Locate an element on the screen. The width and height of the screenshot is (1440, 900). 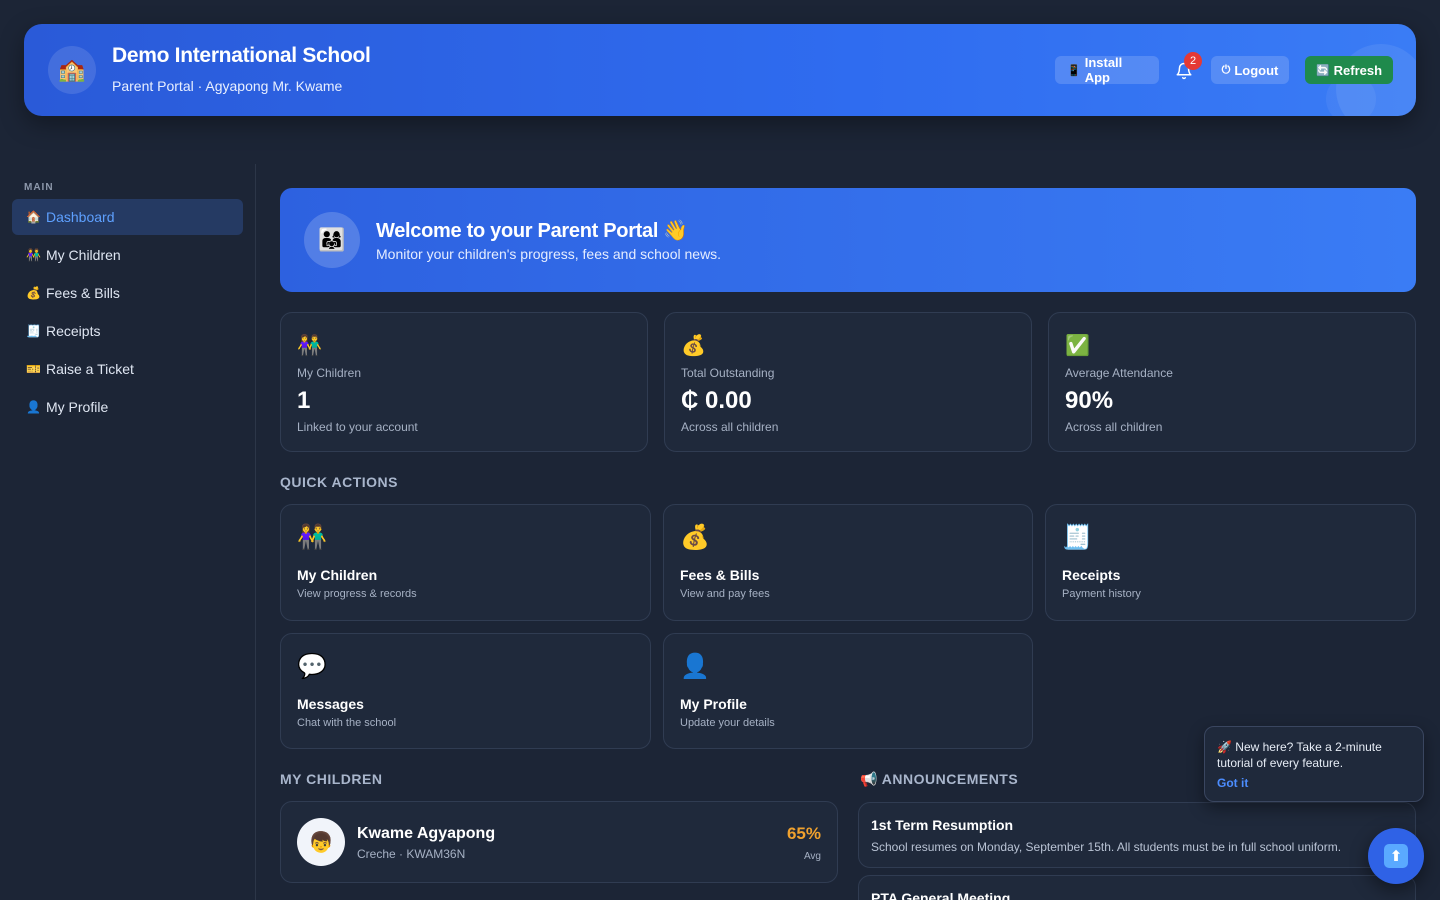
quick-action-desc: View progress & records is located at coordinates (357, 594).